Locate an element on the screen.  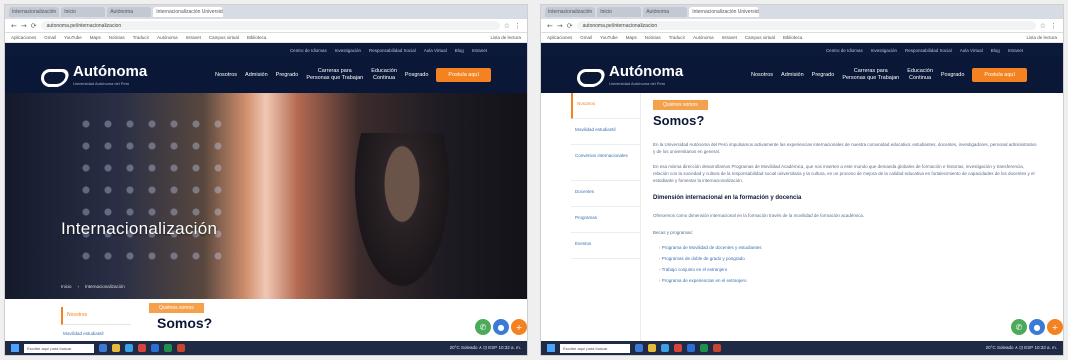
chrome-icon is located at coordinates (142, 348).